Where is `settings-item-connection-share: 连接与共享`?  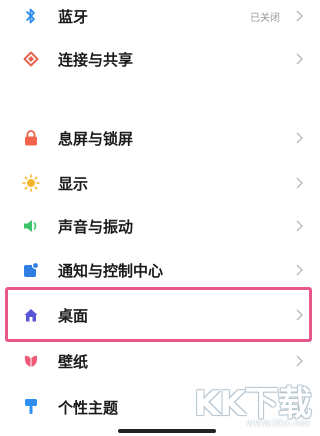
settings-item-connection-share: 连接与共享 is located at coordinates (160, 59).